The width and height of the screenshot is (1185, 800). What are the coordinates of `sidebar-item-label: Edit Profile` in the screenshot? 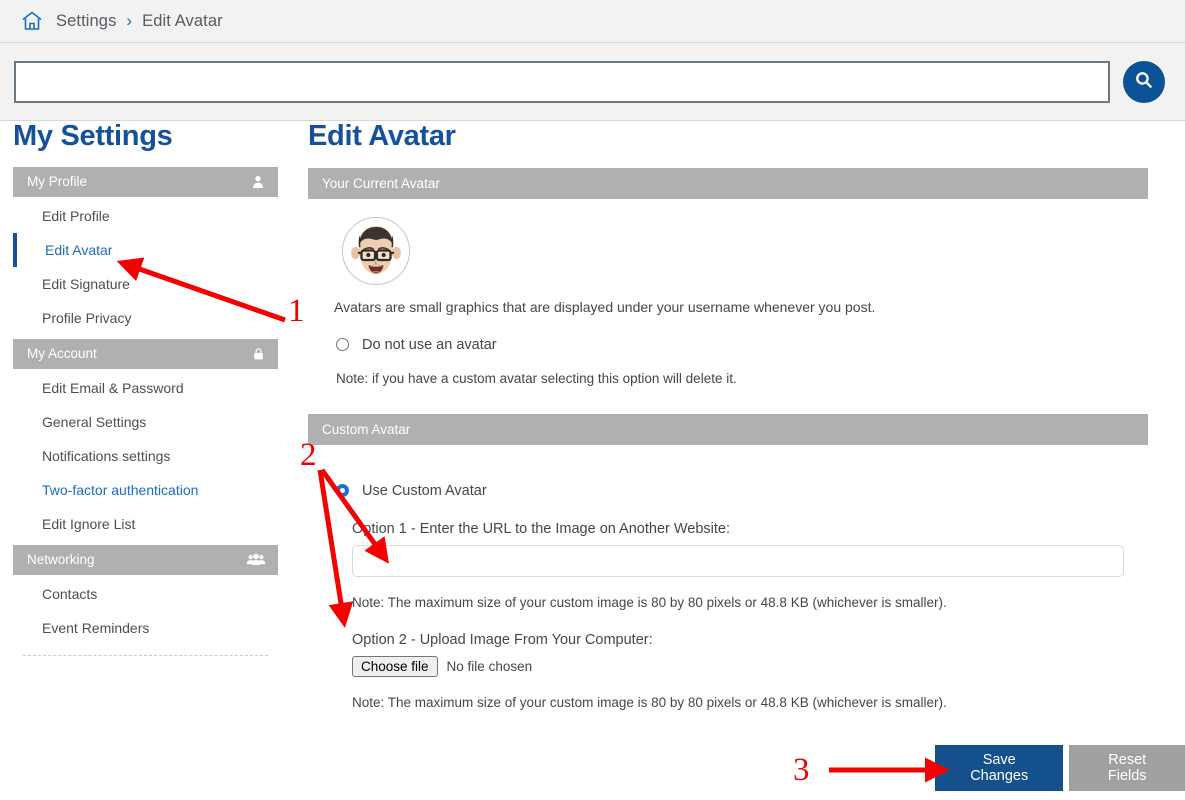 It's located at (76, 215).